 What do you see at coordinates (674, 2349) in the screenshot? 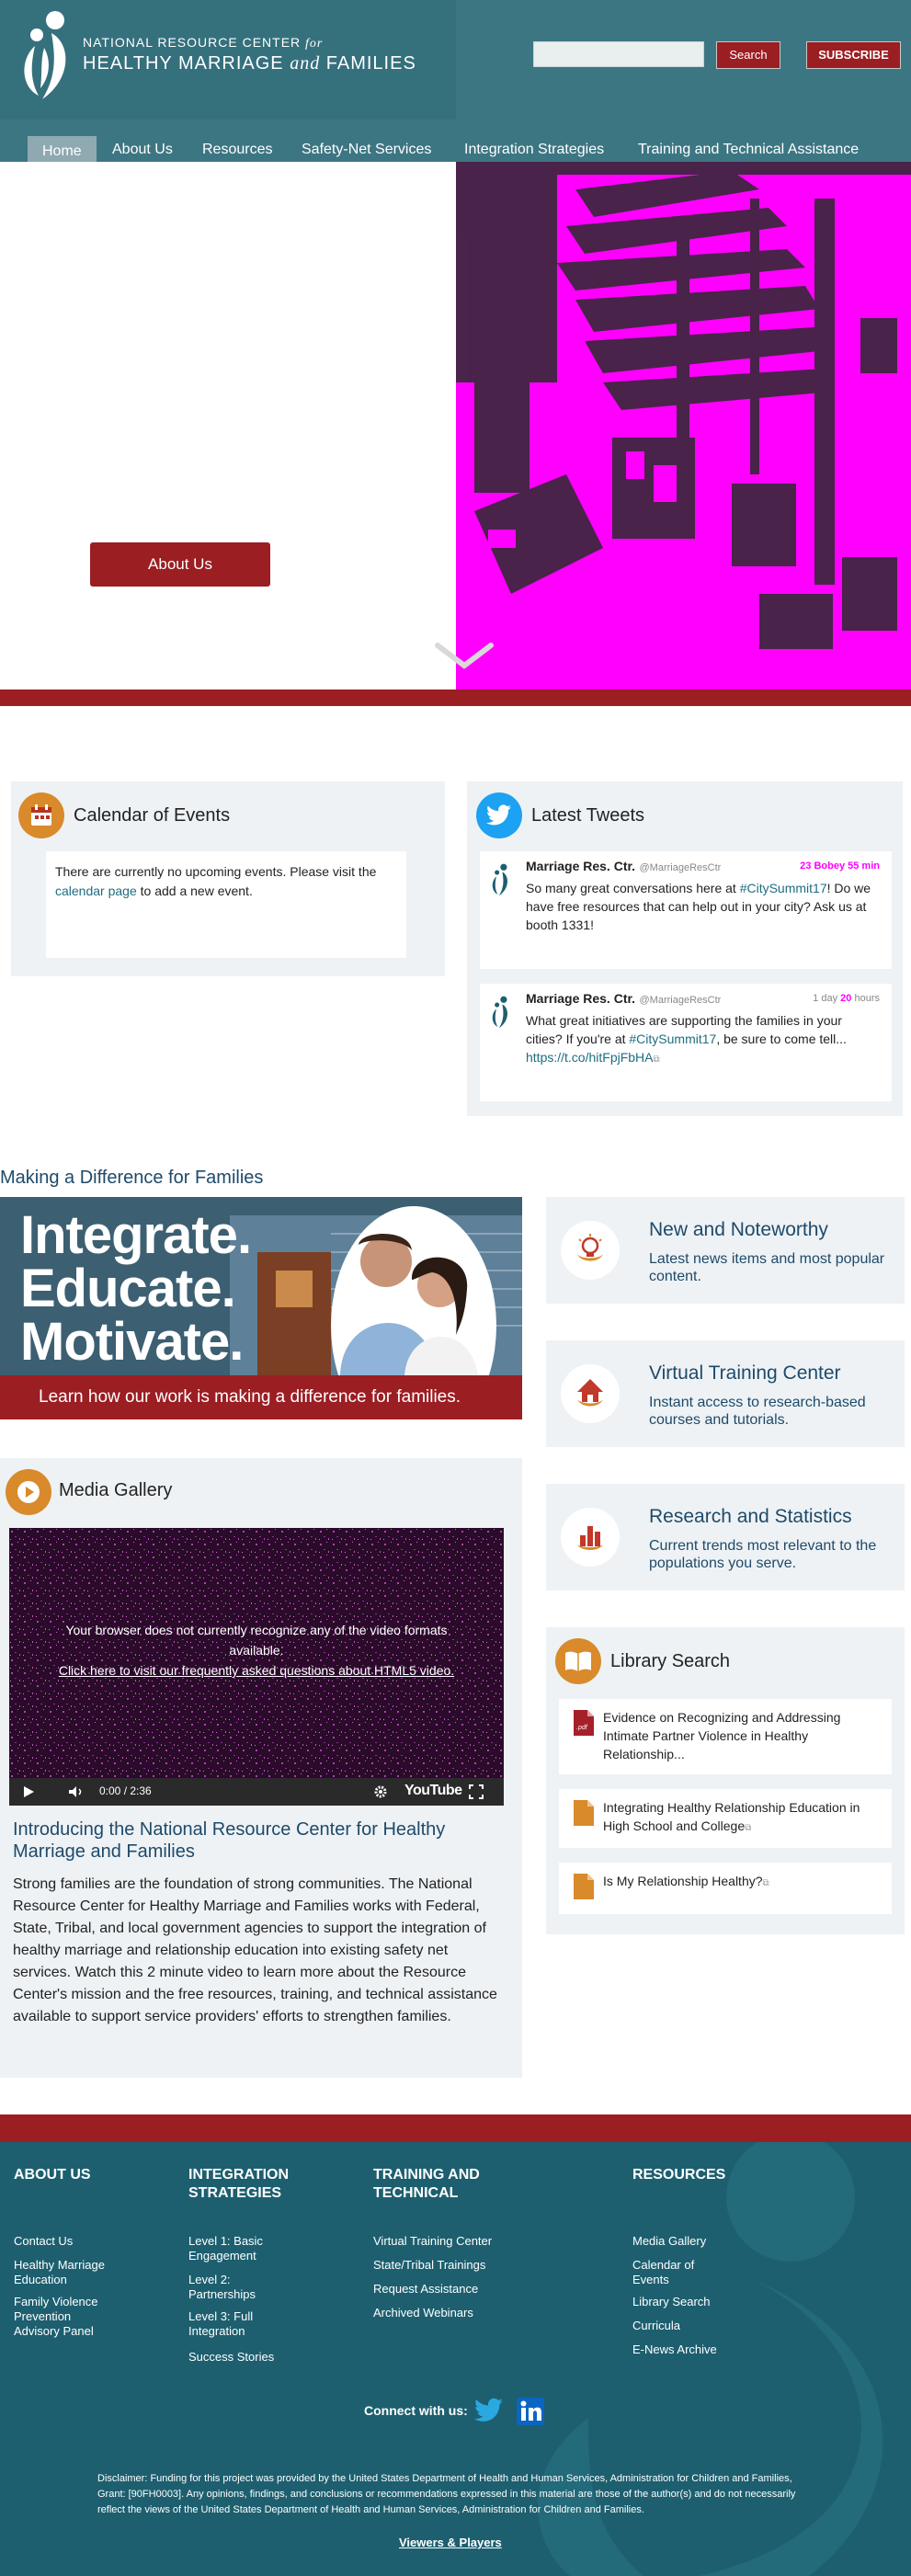
I see `footer-link-enews: E-News Archive` at bounding box center [674, 2349].